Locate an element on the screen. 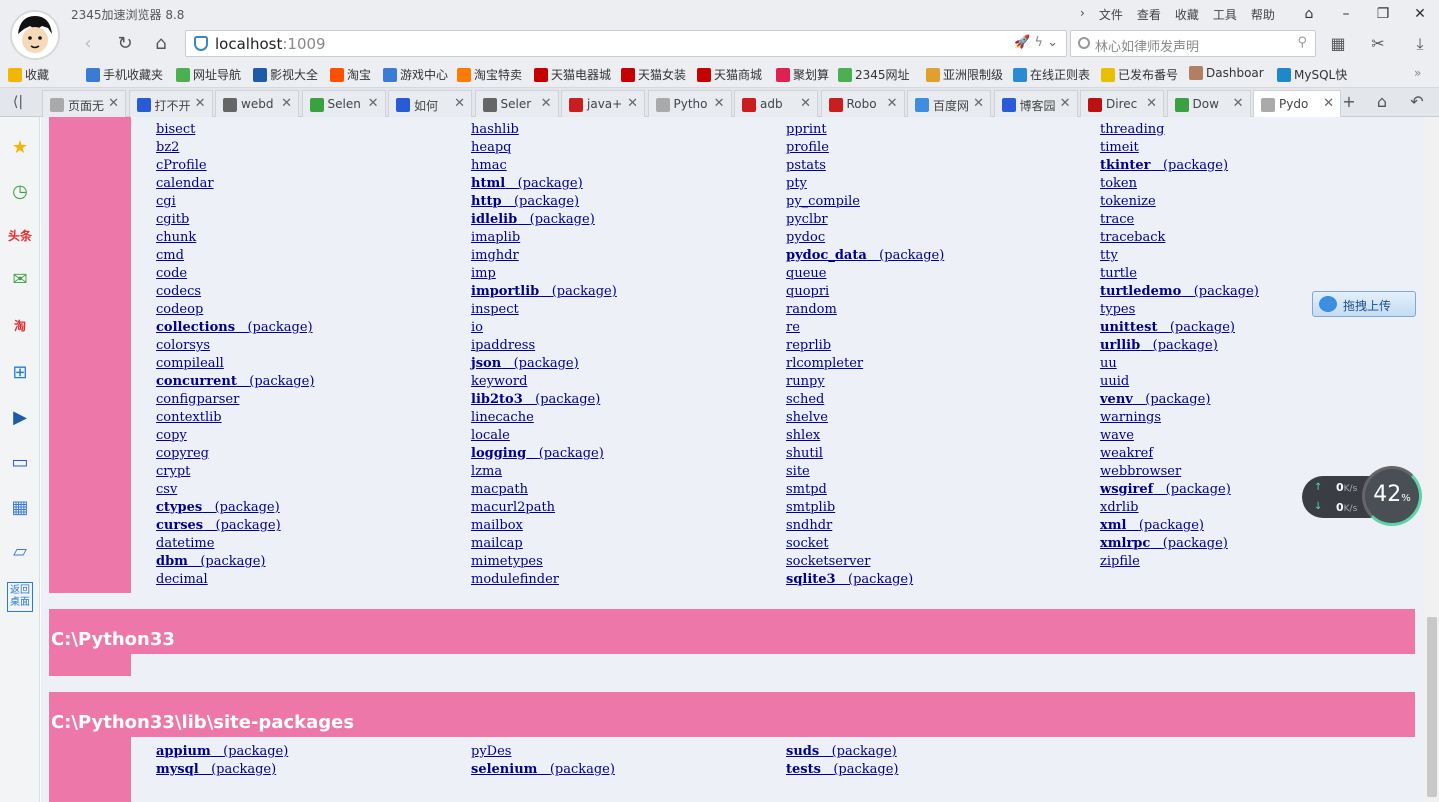 The width and height of the screenshot is (1439, 802). module-link: reprlib is located at coordinates (865, 346).